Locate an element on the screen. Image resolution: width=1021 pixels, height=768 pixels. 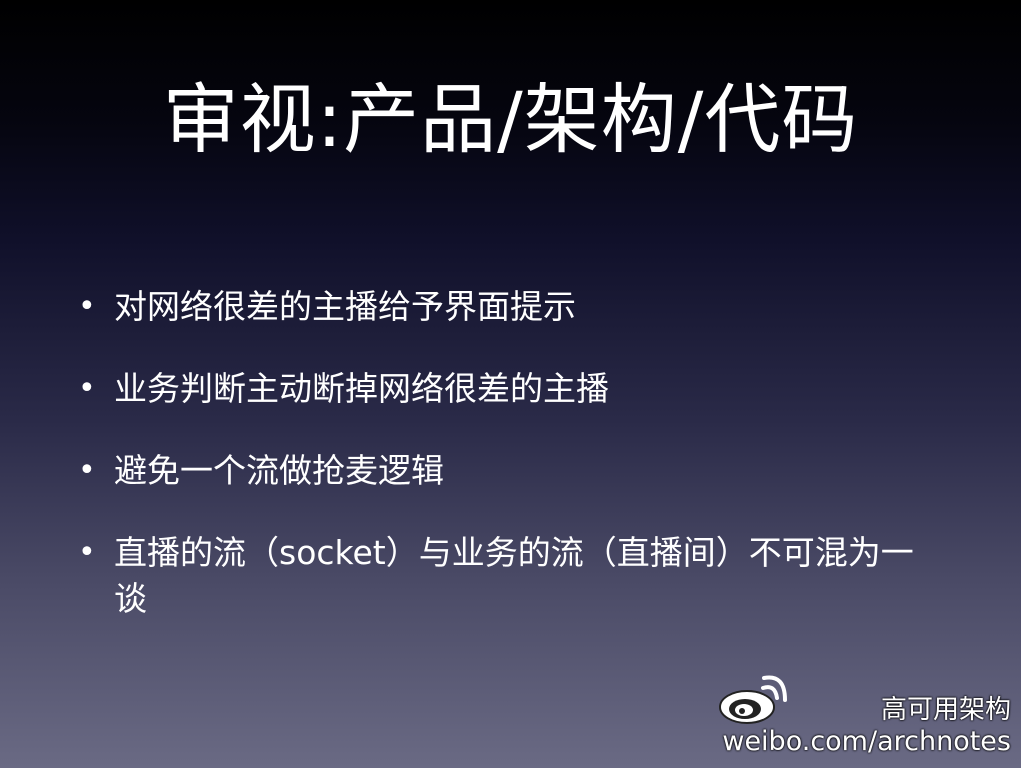
bullet-item: • 业务判断主动断掉网络很差的主播 is located at coordinates (516, 389).